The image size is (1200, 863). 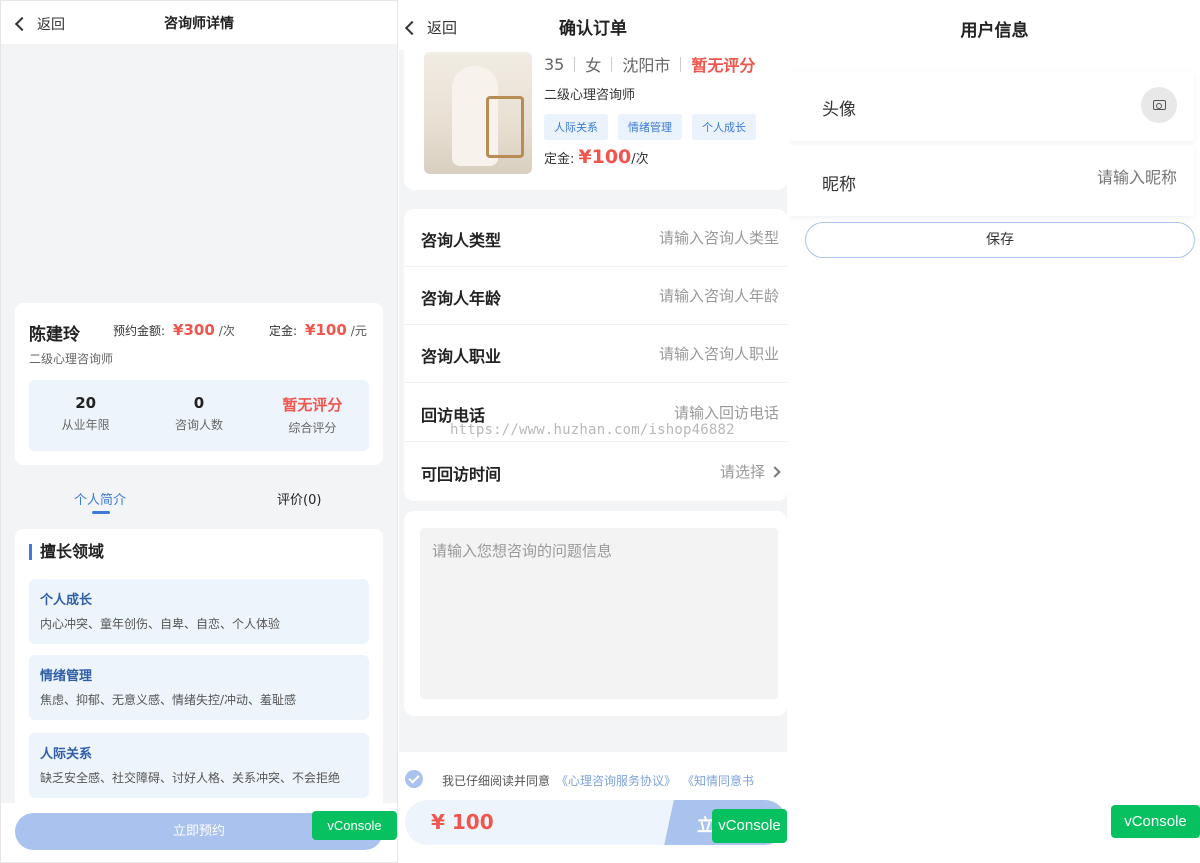 I want to click on nickname-label: 昵称, so click(x=839, y=185).